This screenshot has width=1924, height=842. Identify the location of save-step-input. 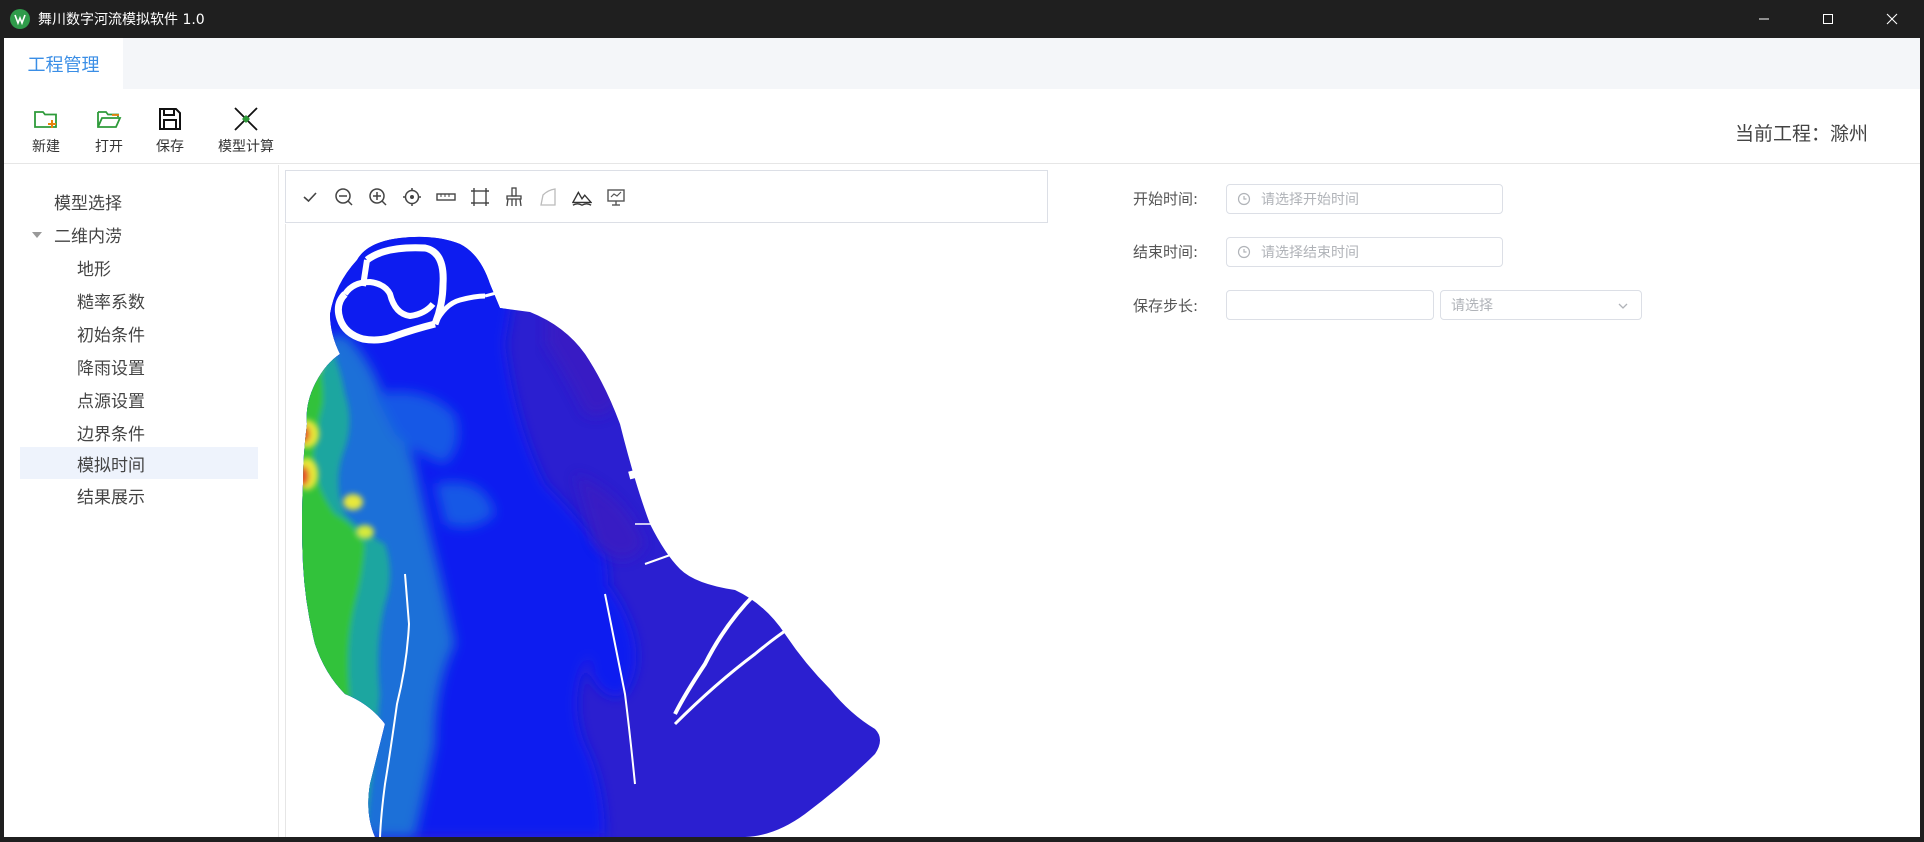
(1330, 305).